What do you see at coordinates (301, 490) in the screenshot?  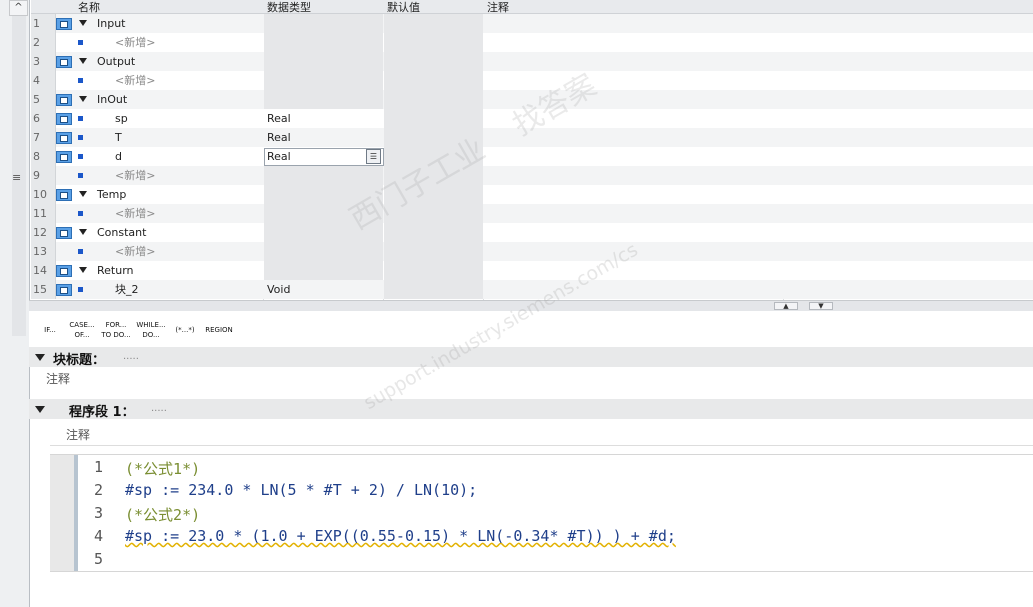 I see `code-line: #sp := 234.0 * LN(5 * #T + 2) / LN(10);` at bounding box center [301, 490].